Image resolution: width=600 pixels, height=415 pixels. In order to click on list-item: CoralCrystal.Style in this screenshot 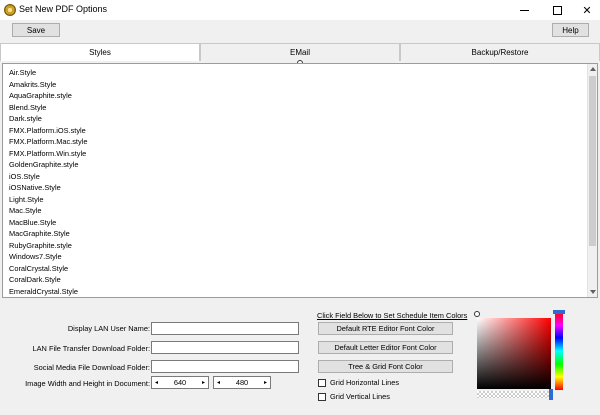, I will do `click(294, 269)`.